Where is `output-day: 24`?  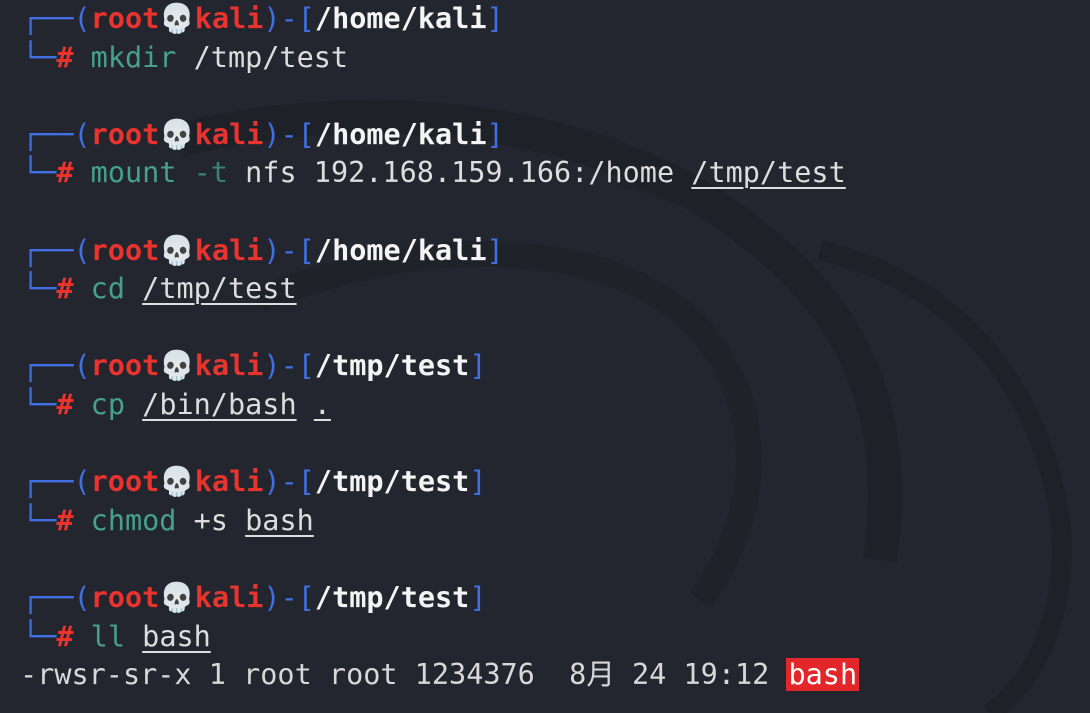
output-day: 24 is located at coordinates (649, 675).